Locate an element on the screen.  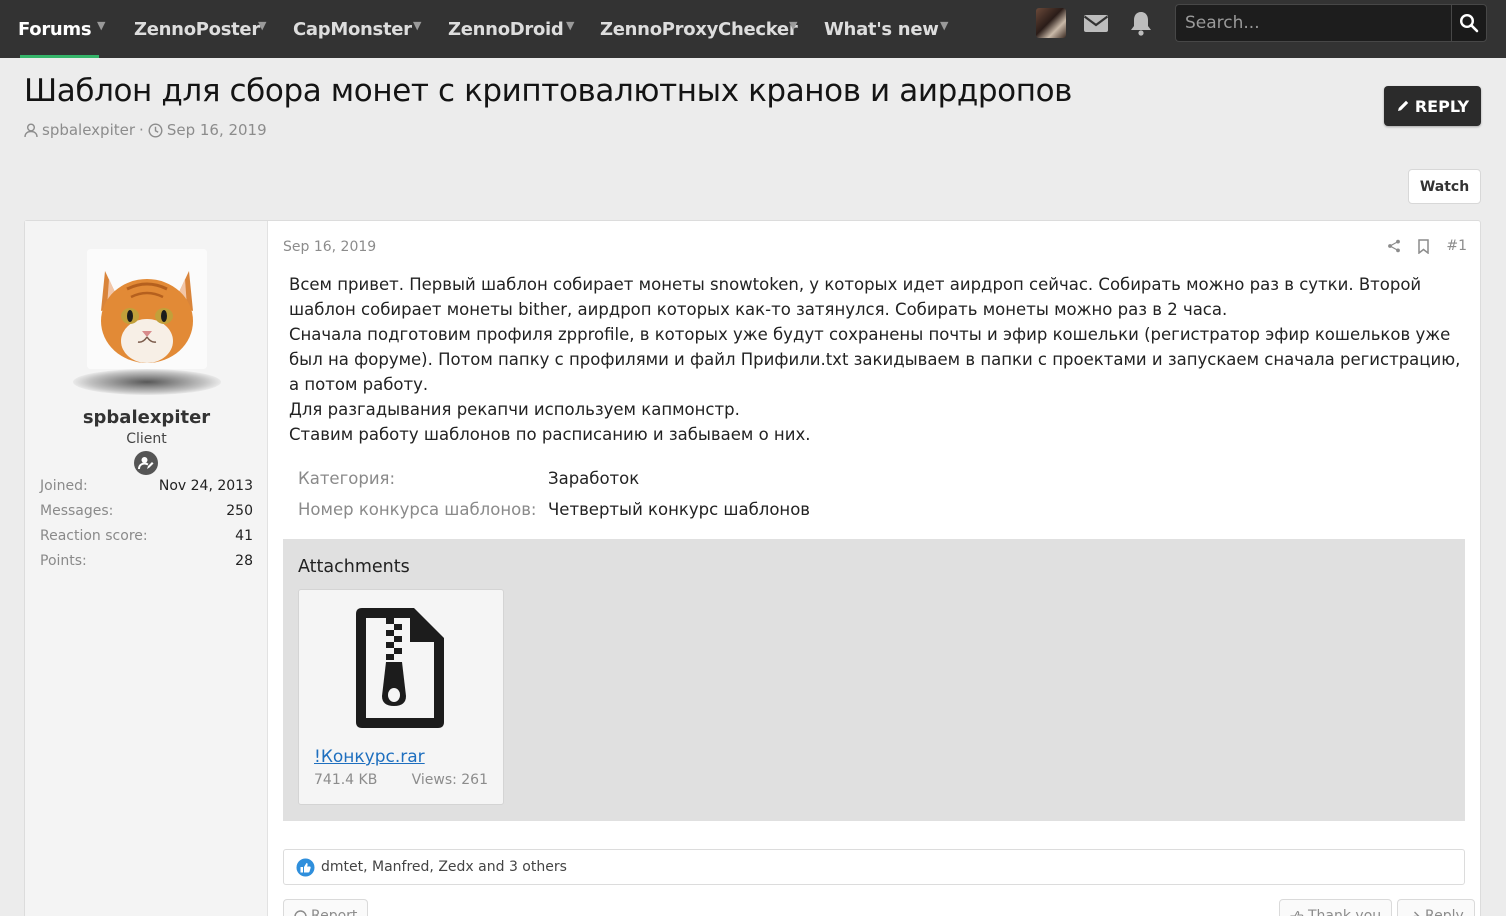
bell-icon is located at coordinates (1141, 23).